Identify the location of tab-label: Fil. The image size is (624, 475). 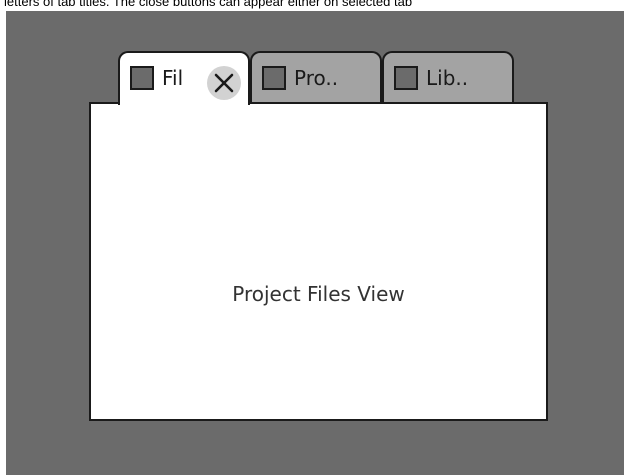
(173, 78).